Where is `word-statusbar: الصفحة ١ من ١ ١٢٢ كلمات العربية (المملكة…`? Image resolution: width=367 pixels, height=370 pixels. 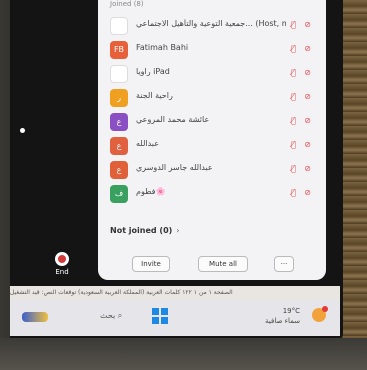
word-statusbar: الصفحة ١ من ١ ١٢٢ كلمات العربية (المملكة… is located at coordinates (175, 293).